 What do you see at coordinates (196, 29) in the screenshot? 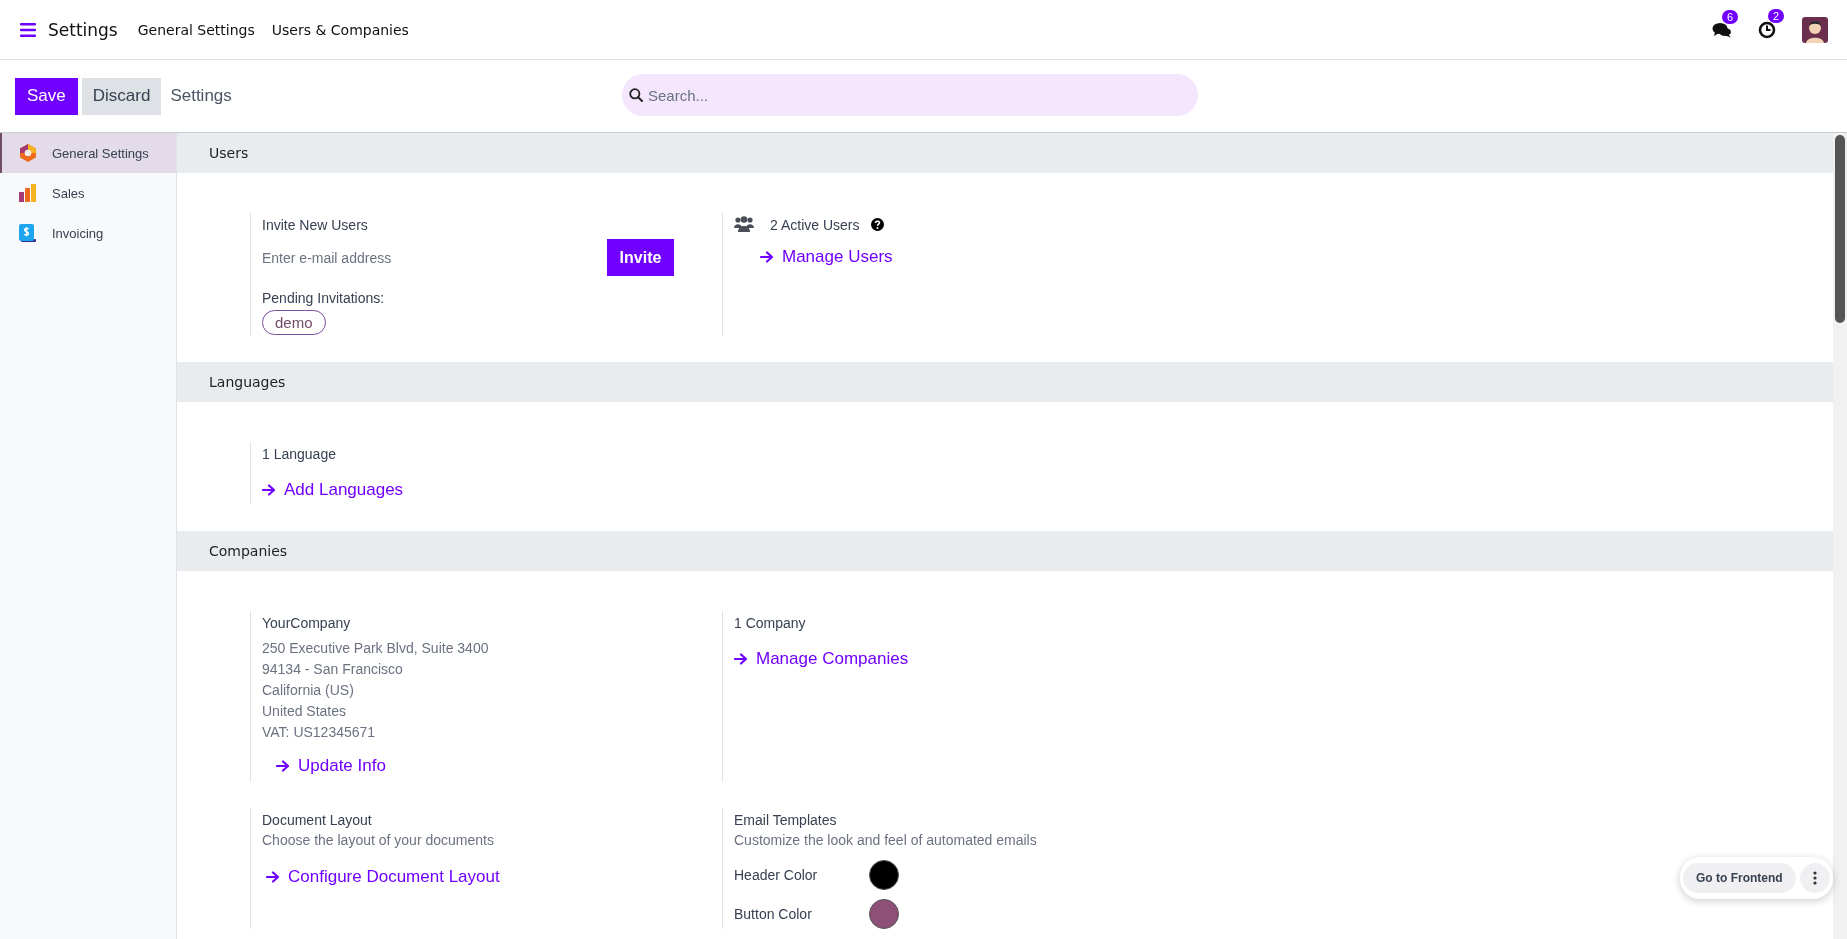
I see `menu-item: General Settings` at bounding box center [196, 29].